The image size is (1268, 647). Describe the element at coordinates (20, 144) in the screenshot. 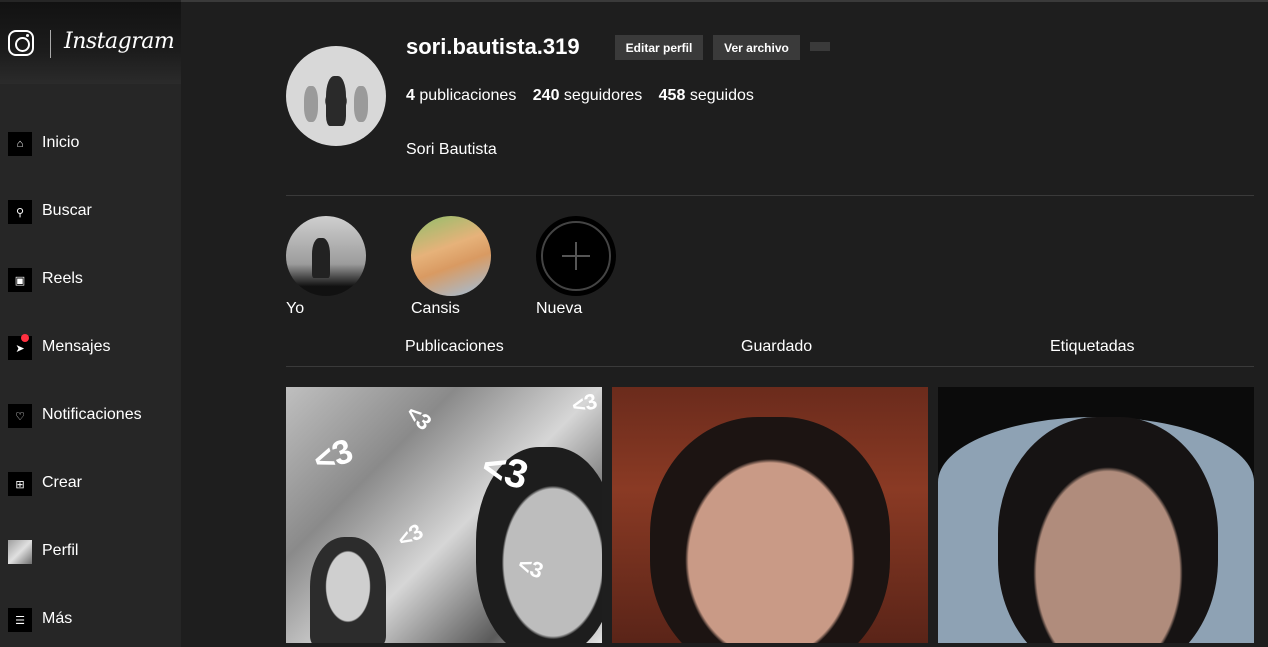

I see `home-icon: ⌂` at that location.